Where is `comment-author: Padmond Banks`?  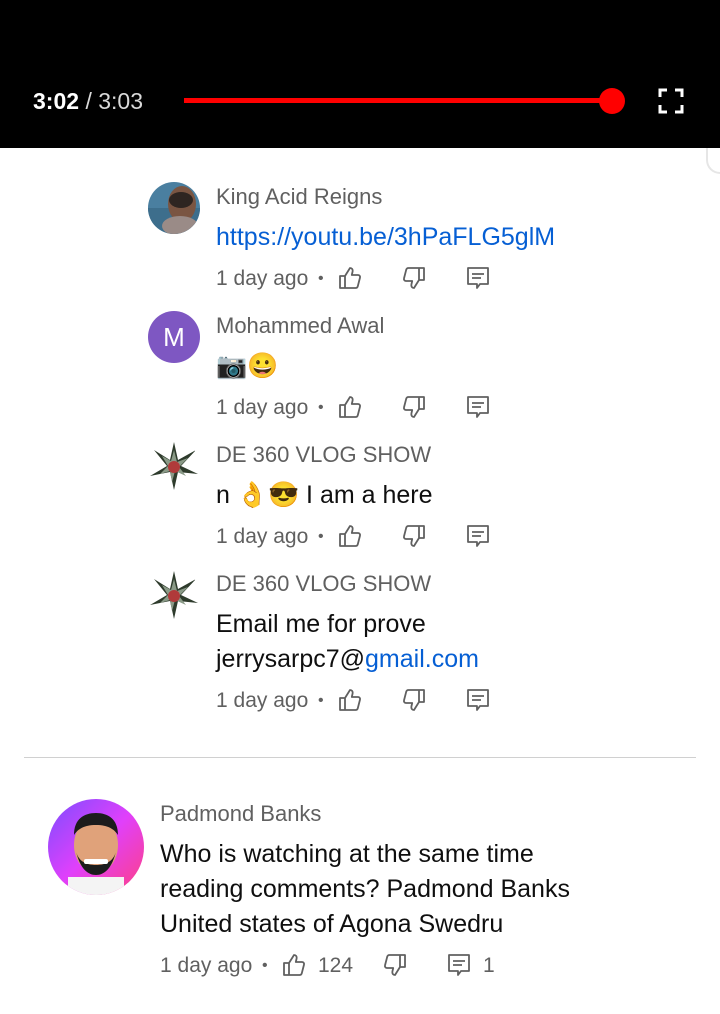 comment-author: Padmond Banks is located at coordinates (240, 814).